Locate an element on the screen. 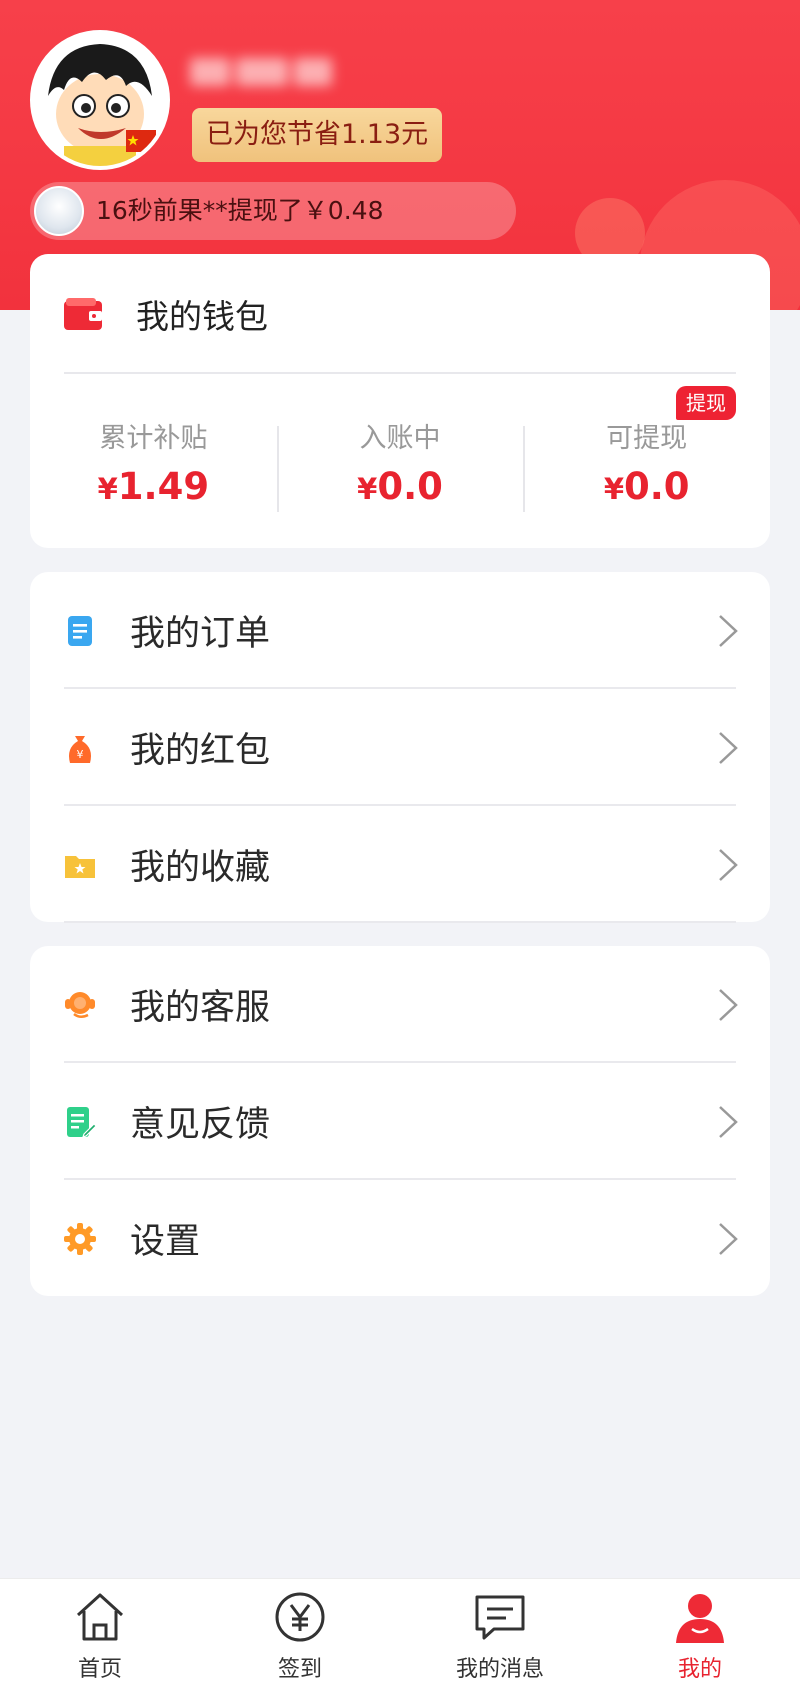 The width and height of the screenshot is (800, 1689). tab-label: 签到 is located at coordinates (299, 1669).